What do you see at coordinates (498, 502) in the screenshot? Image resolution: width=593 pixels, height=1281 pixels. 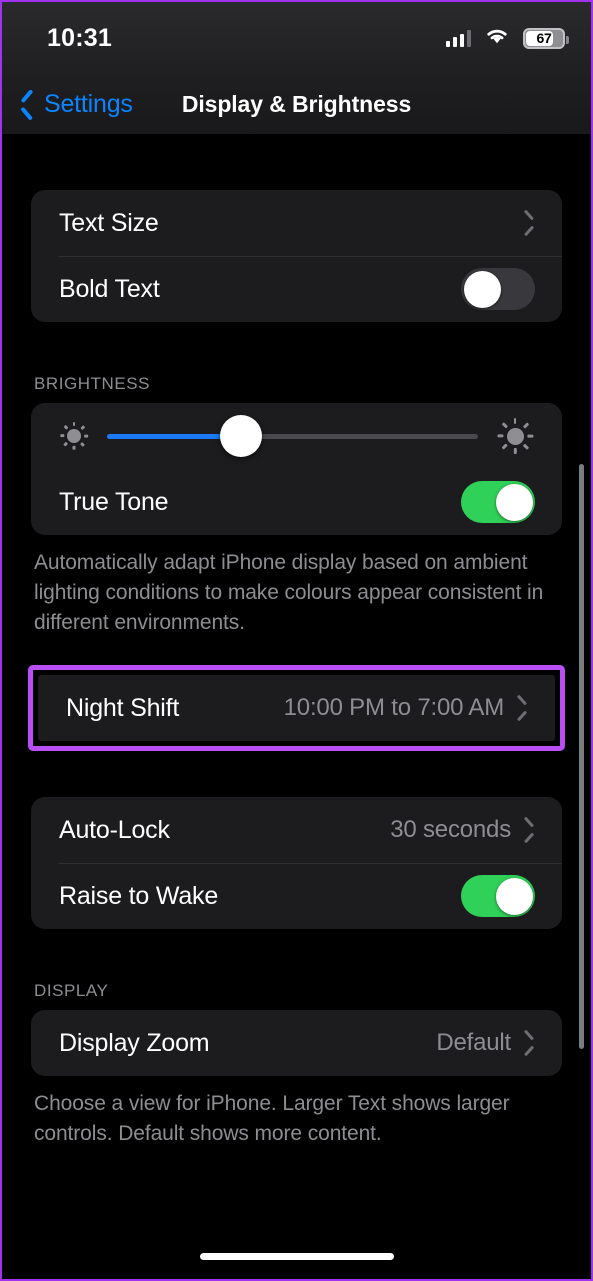 I see `true-tone-toggle` at bounding box center [498, 502].